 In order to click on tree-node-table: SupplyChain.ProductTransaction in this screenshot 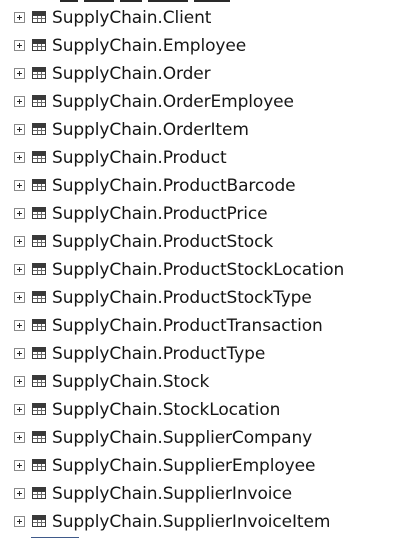, I will do `click(204, 326)`.